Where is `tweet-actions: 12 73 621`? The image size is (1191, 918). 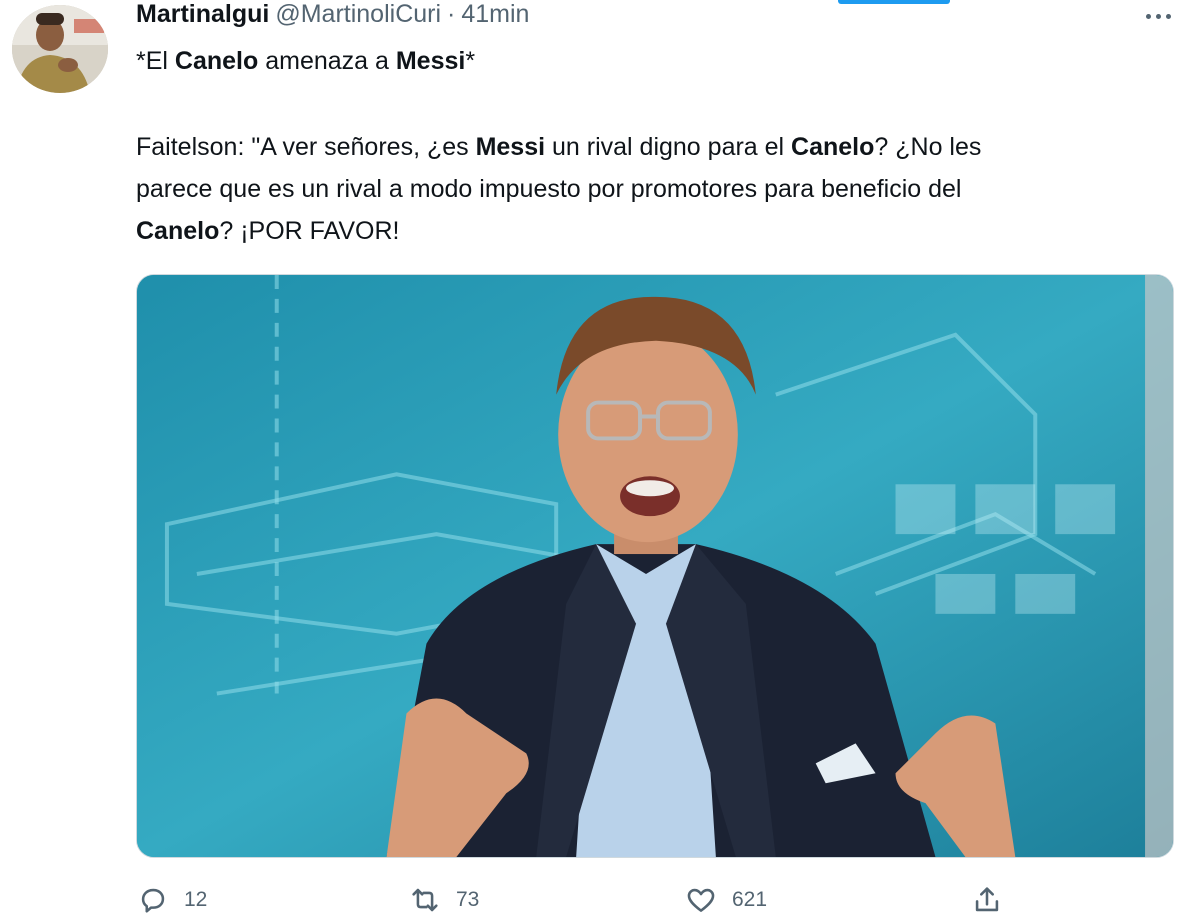 tweet-actions: 12 73 621 is located at coordinates (656, 900).